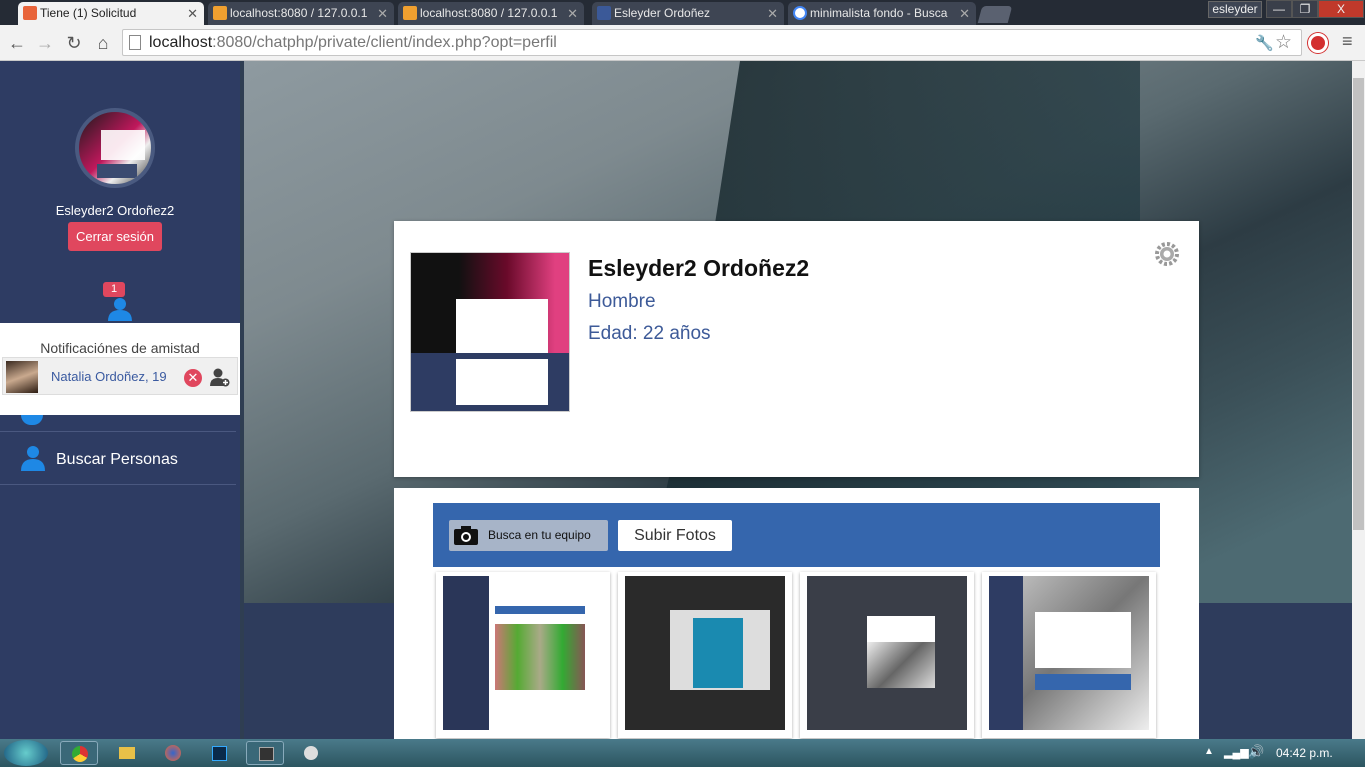 The width and height of the screenshot is (1365, 767). I want to click on taskbar-photoshop-button, so click(219, 753).